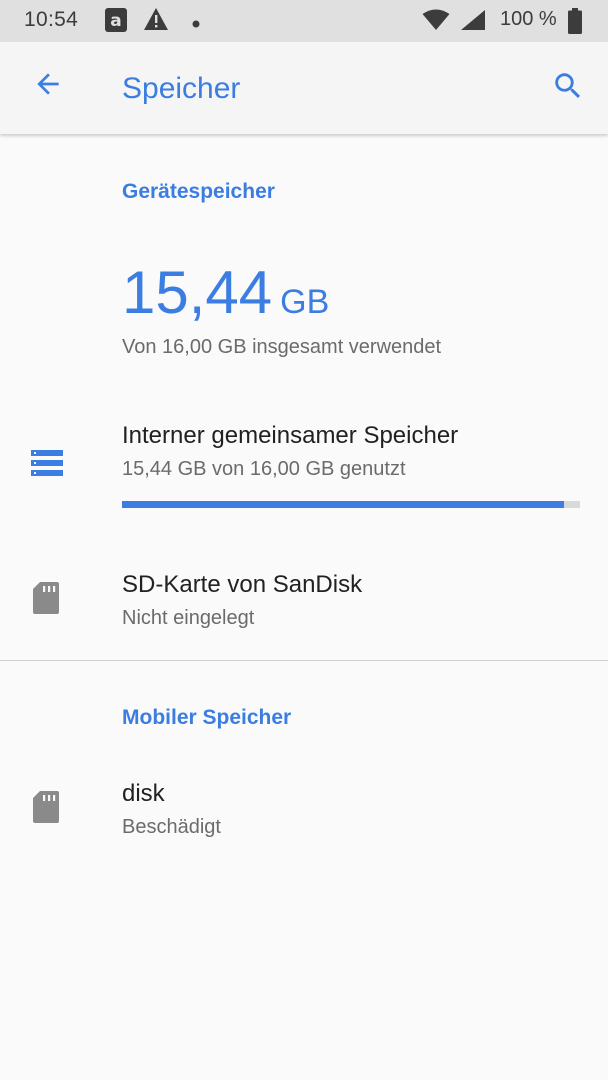 The image size is (608, 1080). Describe the element at coordinates (197, 292) in the screenshot. I see `storage-used-value: 15,44` at that location.